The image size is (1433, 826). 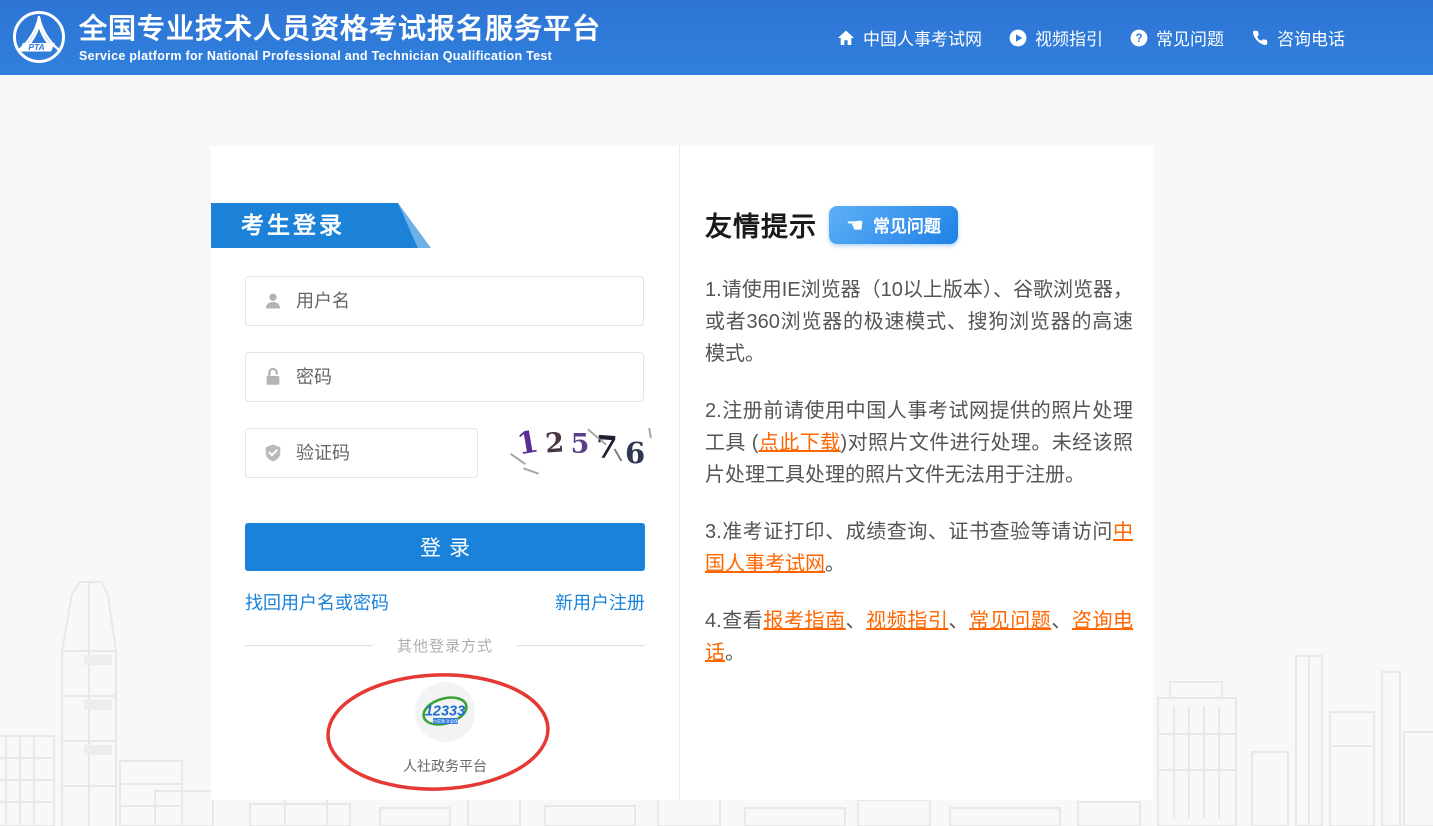 What do you see at coordinates (922, 39) in the screenshot?
I see `nav-label: 中国人事考试网` at bounding box center [922, 39].